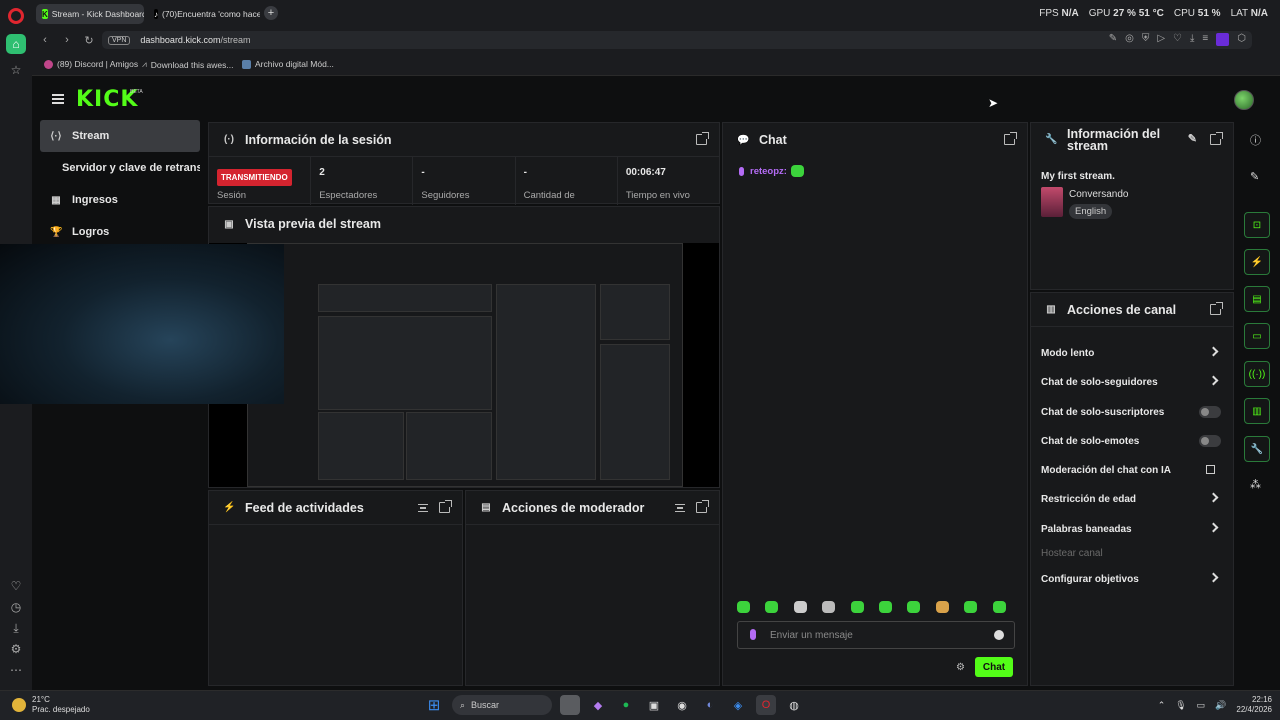  I want to click on chat-input: Enviar un mensaje, so click(876, 635).